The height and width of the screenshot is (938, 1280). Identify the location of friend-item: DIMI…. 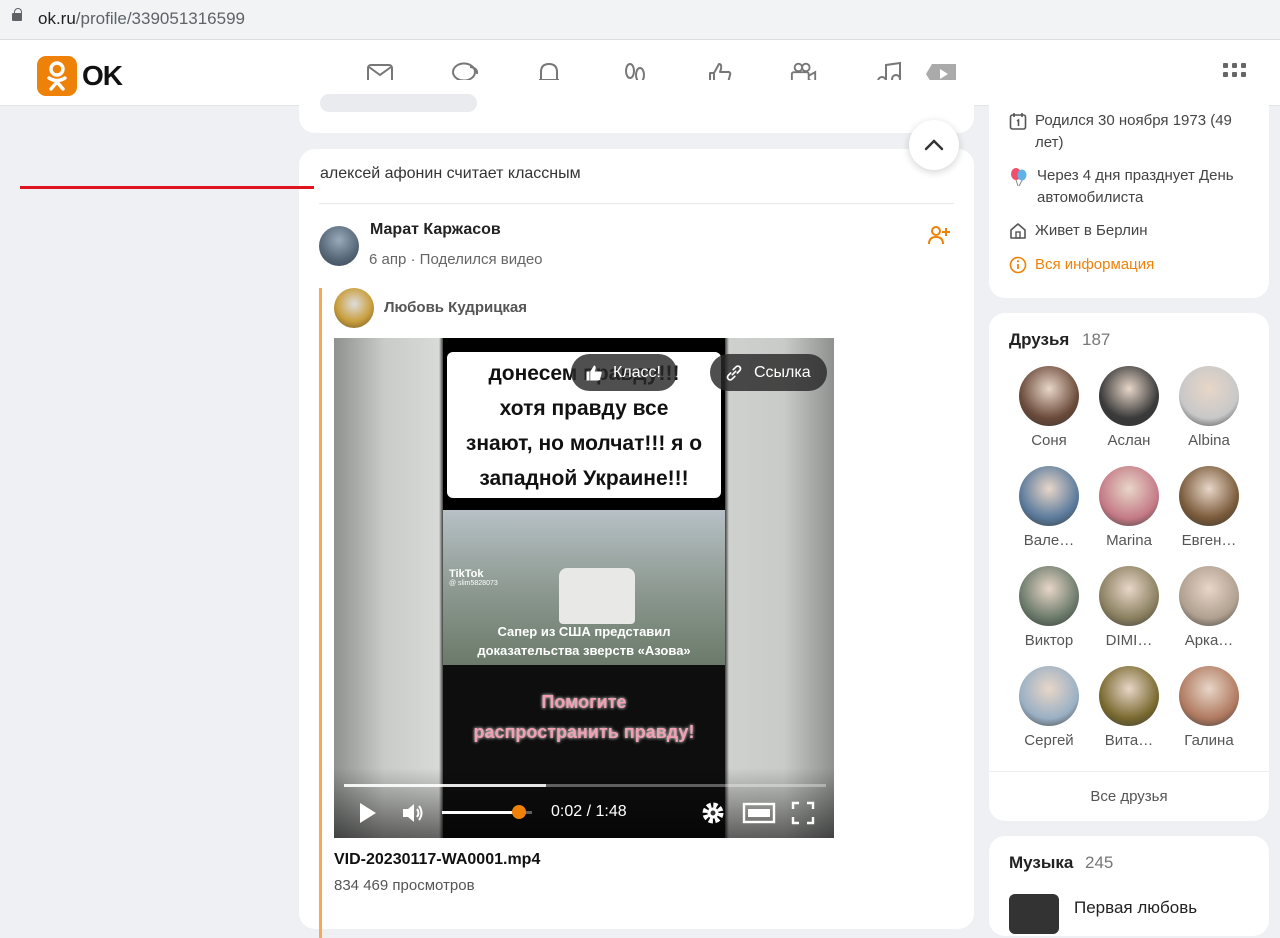
(1129, 607).